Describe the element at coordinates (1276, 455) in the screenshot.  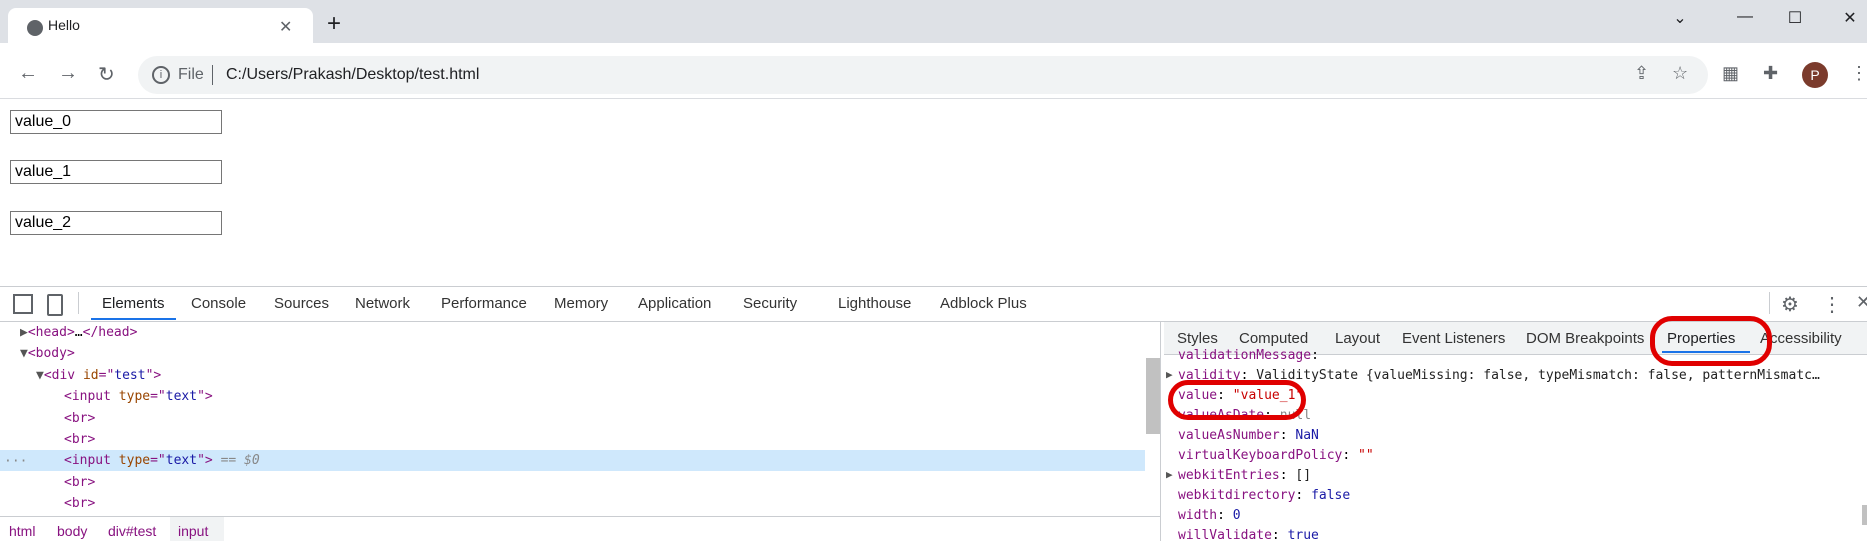
I see `prop-virtual-keyboard-policy: virtualKeyboardPolicy: ""` at that location.